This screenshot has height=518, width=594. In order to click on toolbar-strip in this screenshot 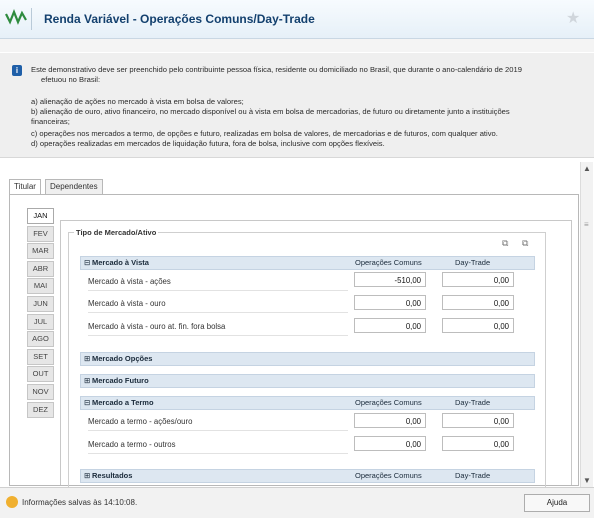, I will do `click(297, 45)`.